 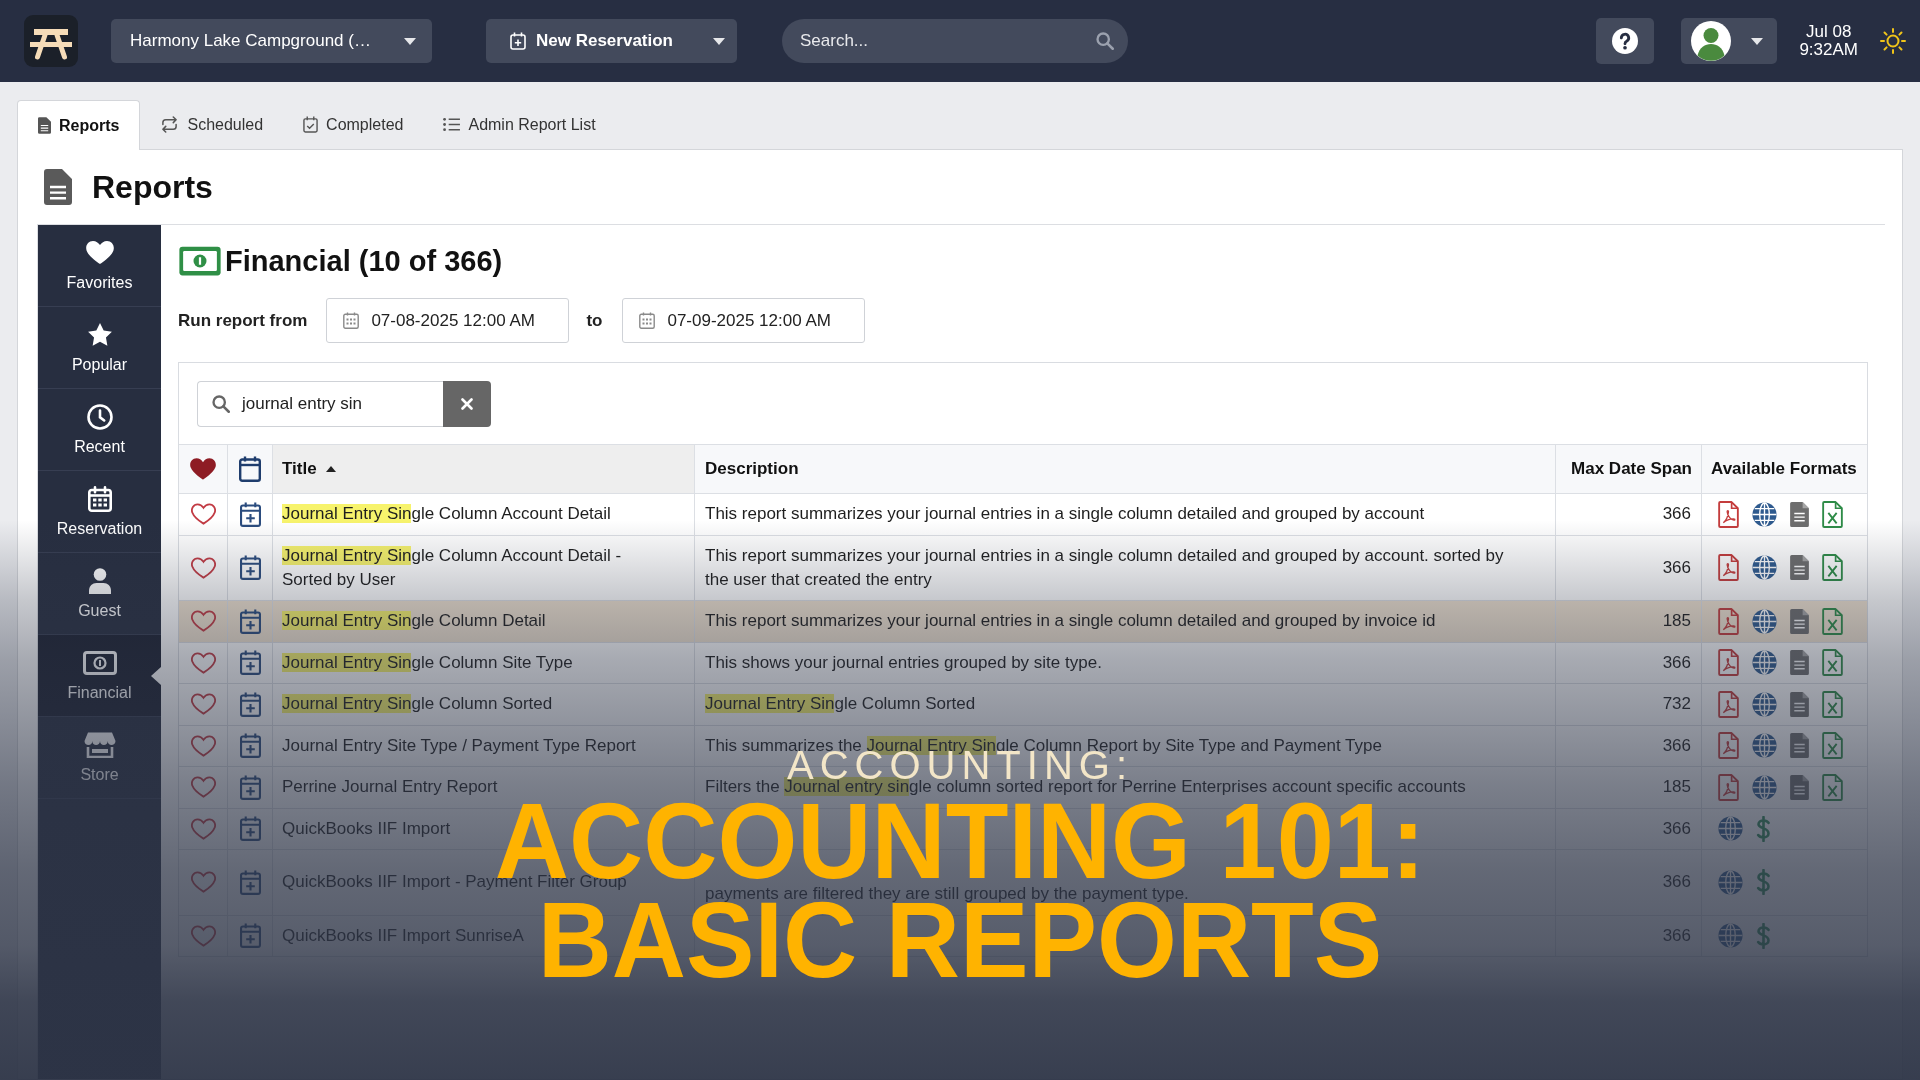 I want to click on caret-icon, so click(x=719, y=41).